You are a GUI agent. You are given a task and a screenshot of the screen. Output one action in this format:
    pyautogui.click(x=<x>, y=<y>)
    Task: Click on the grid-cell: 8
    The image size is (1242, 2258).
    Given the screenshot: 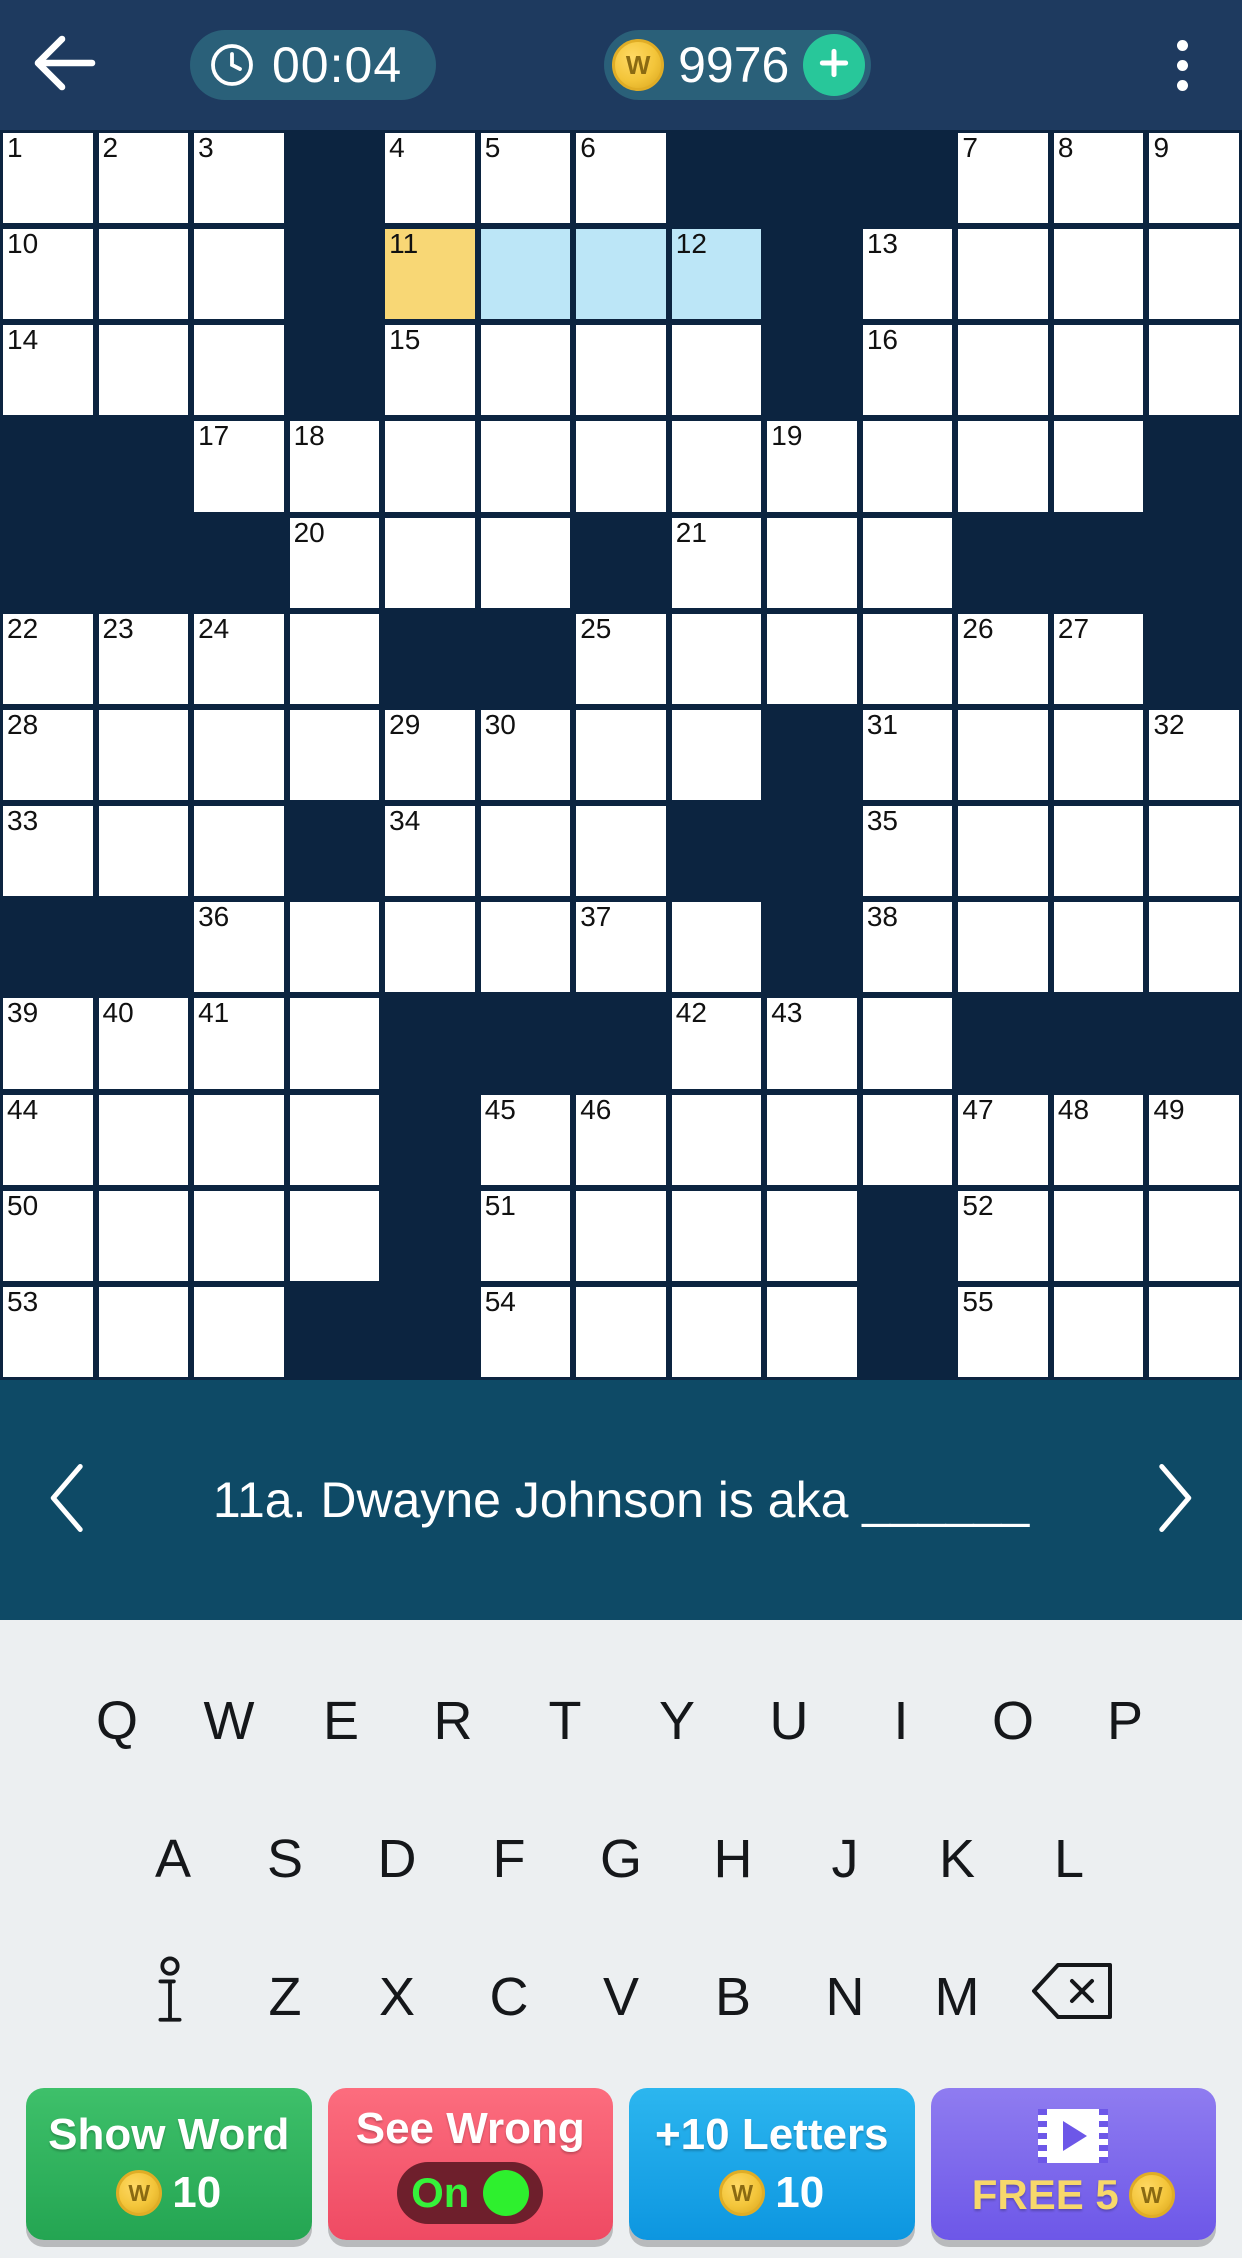 What is the action you would take?
    pyautogui.click(x=1098, y=178)
    